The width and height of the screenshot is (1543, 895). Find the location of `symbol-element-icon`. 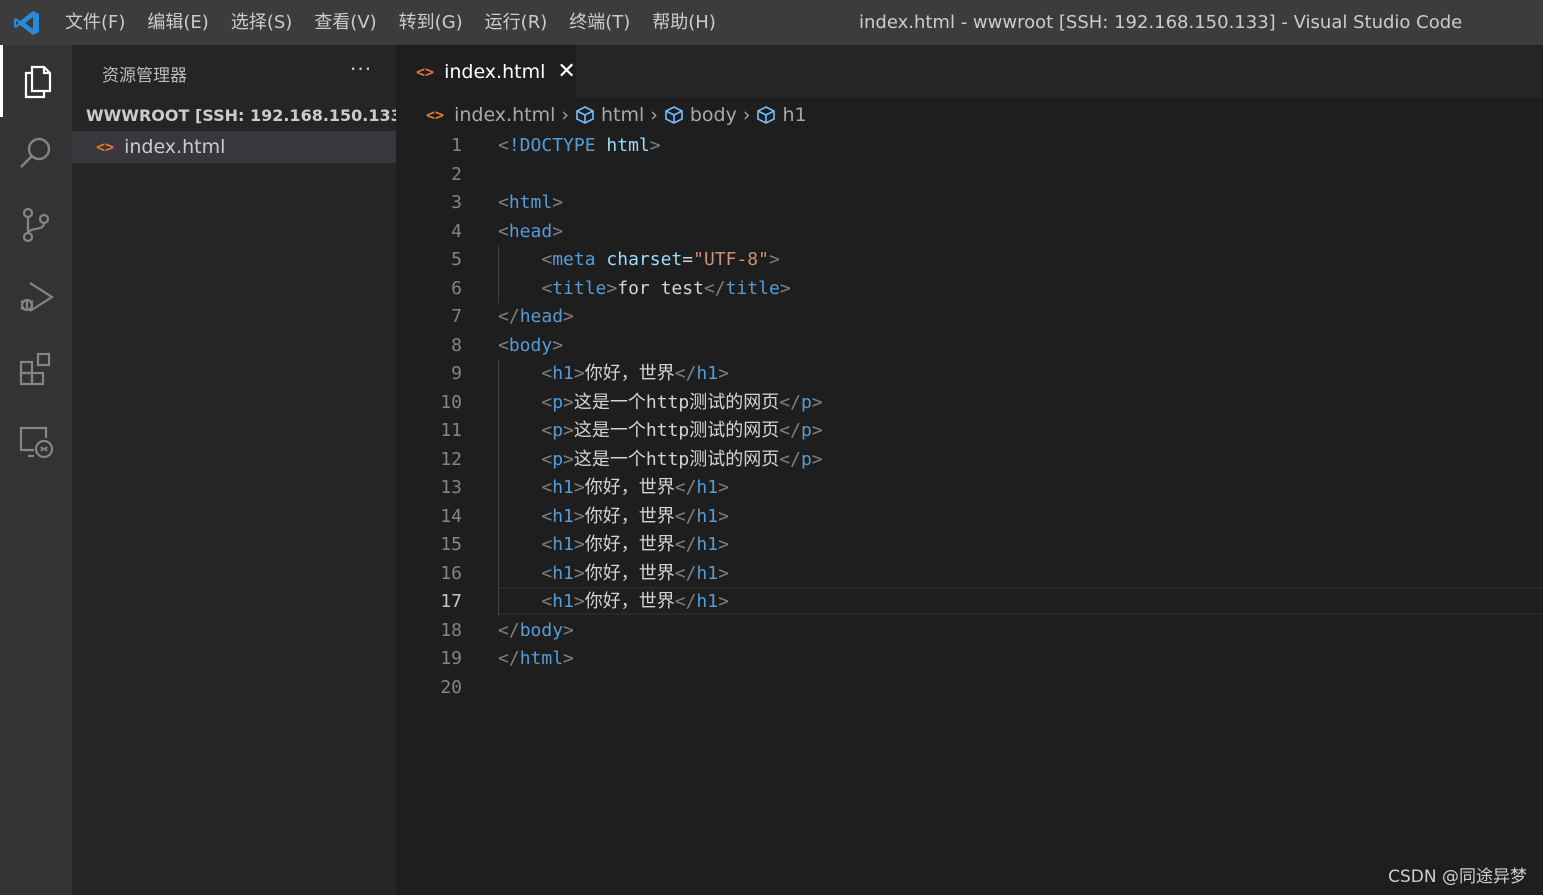

symbol-element-icon is located at coordinates (766, 115).